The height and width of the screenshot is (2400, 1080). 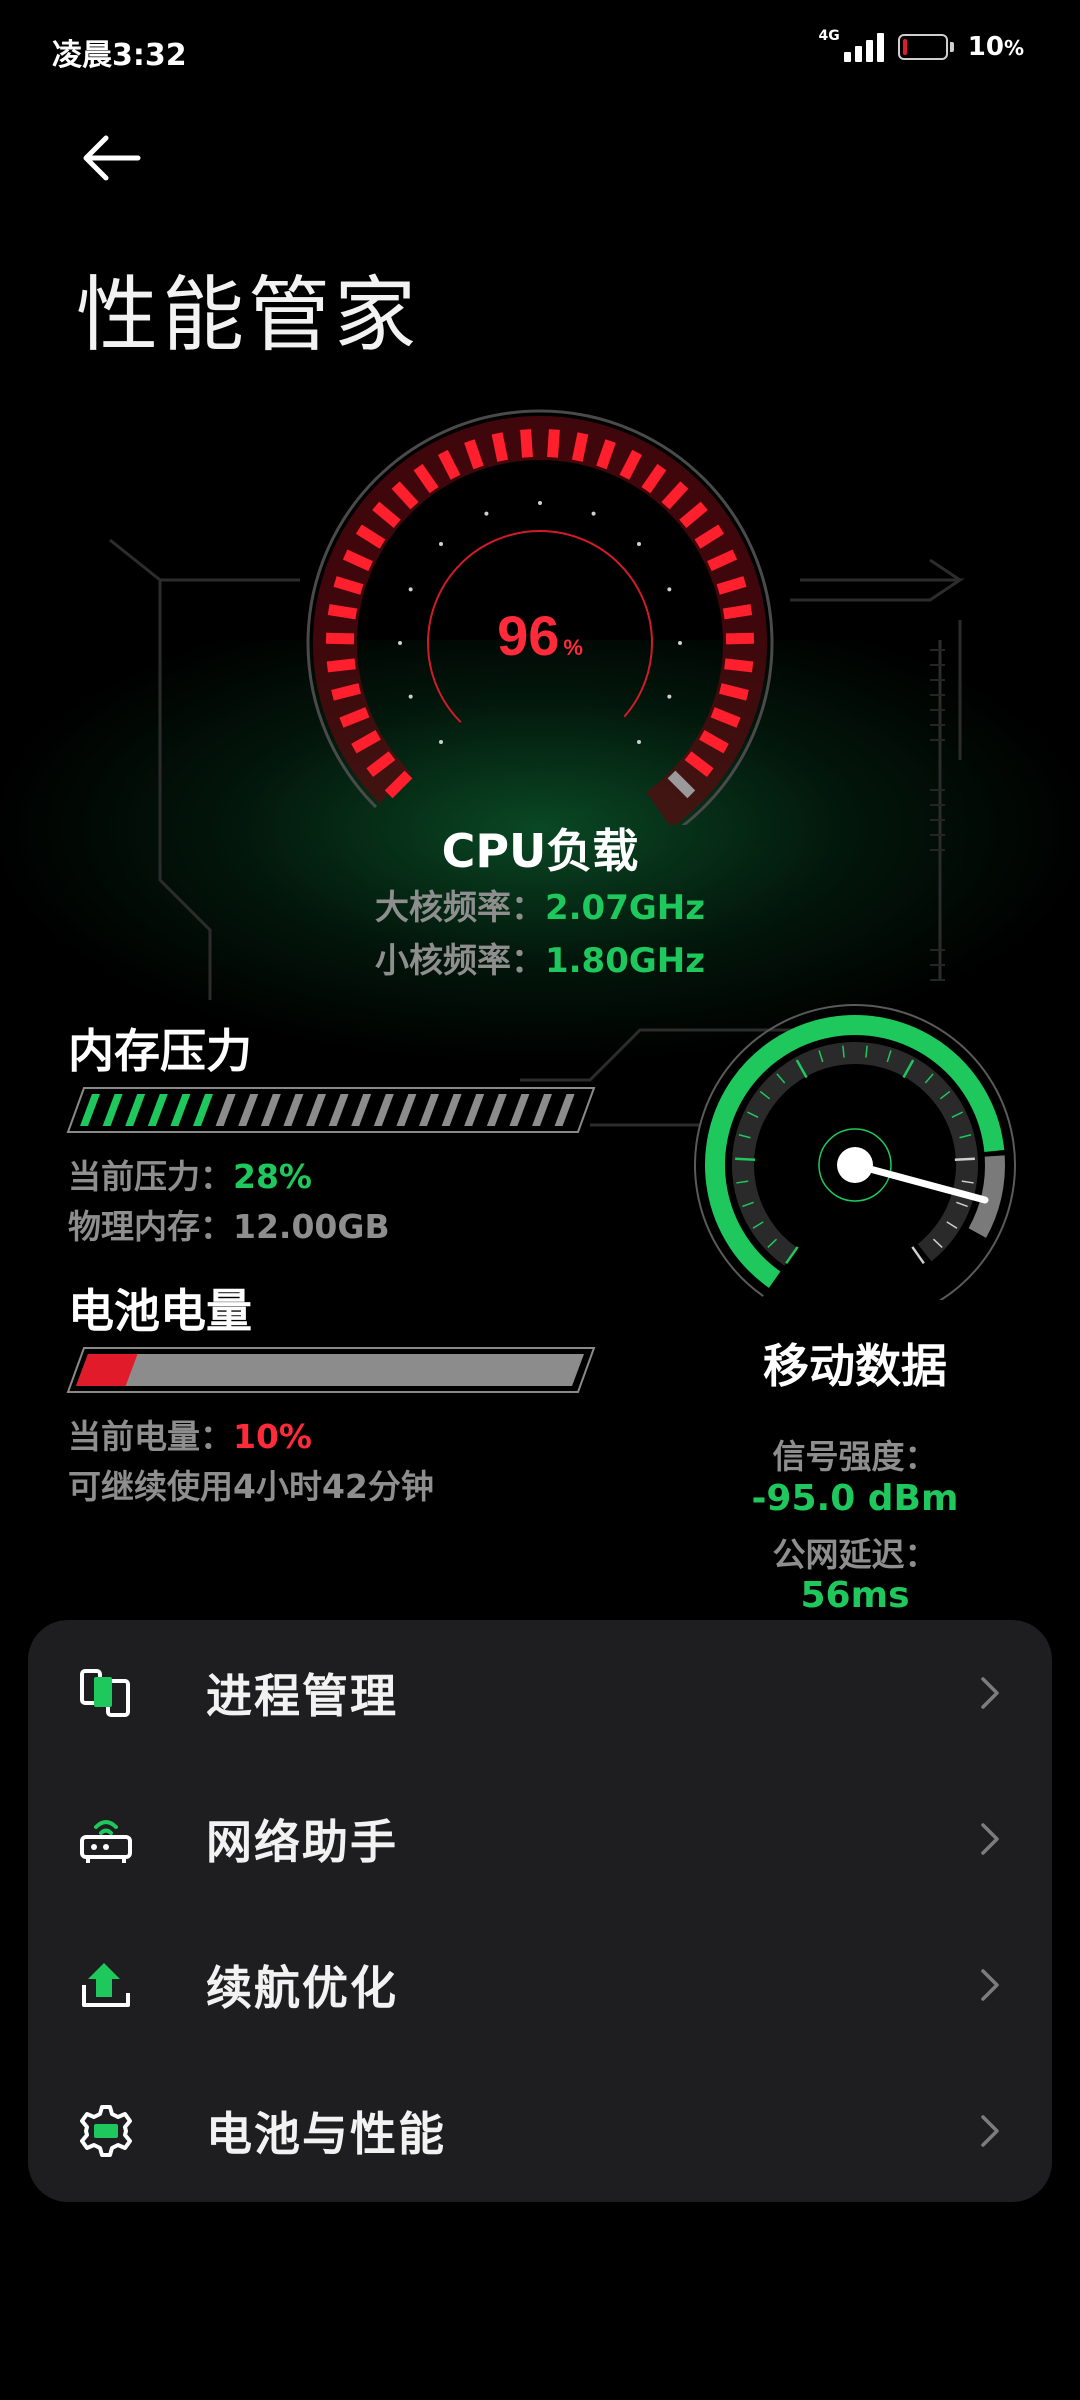 What do you see at coordinates (190, 1436) in the screenshot?
I see `battery-level-line: 当前电量：10%` at bounding box center [190, 1436].